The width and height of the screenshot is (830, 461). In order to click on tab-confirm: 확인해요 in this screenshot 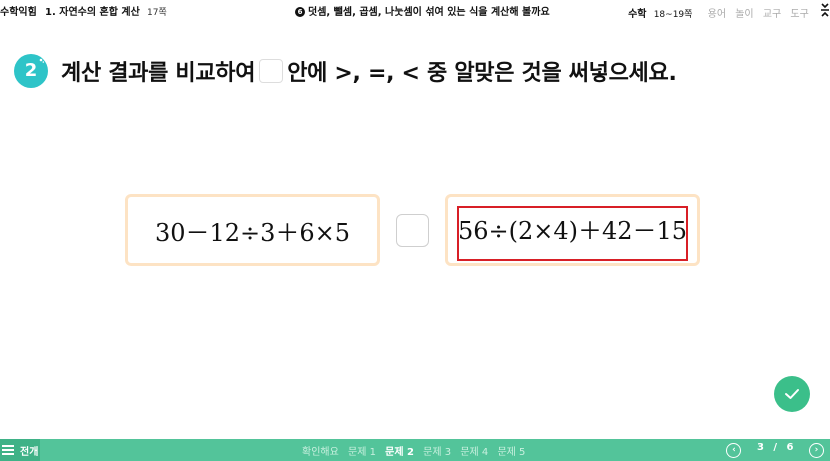, I will do `click(320, 452)`.